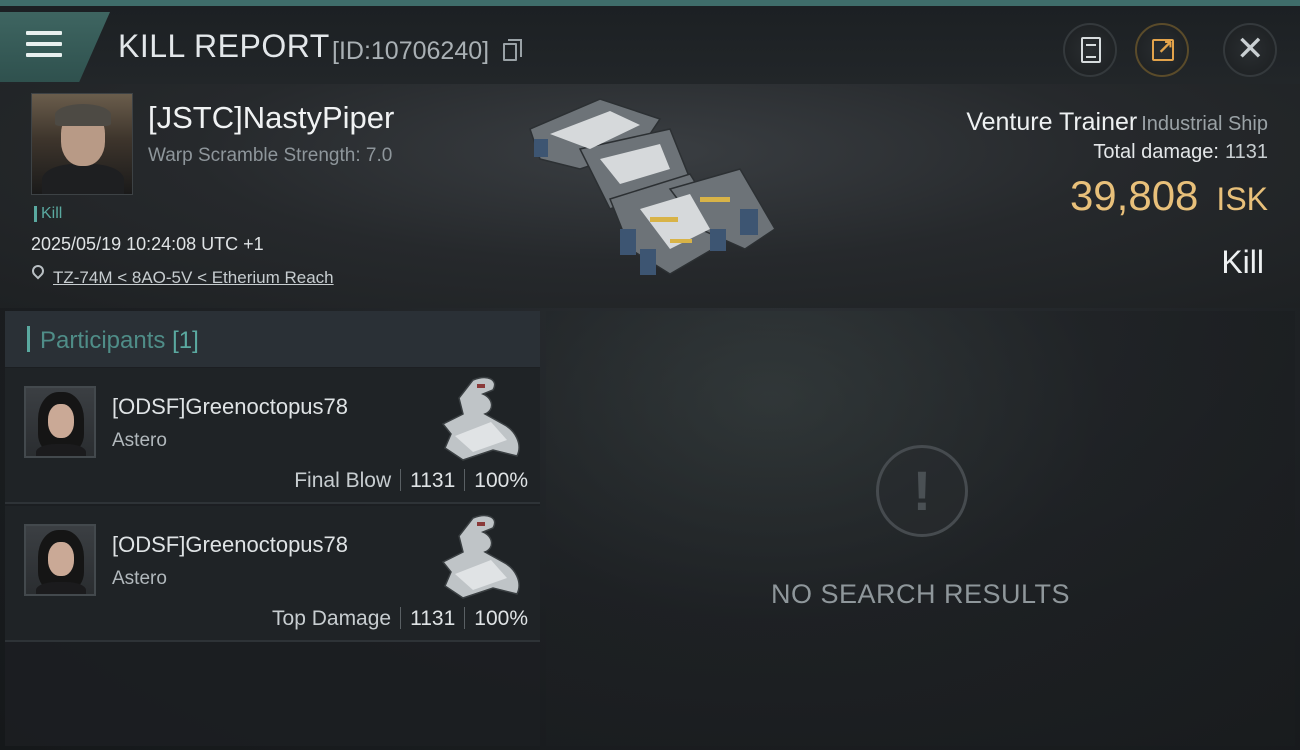 This screenshot has height=750, width=1300. What do you see at coordinates (1156, 152) in the screenshot?
I see `total-damage-label: Total damage:` at bounding box center [1156, 152].